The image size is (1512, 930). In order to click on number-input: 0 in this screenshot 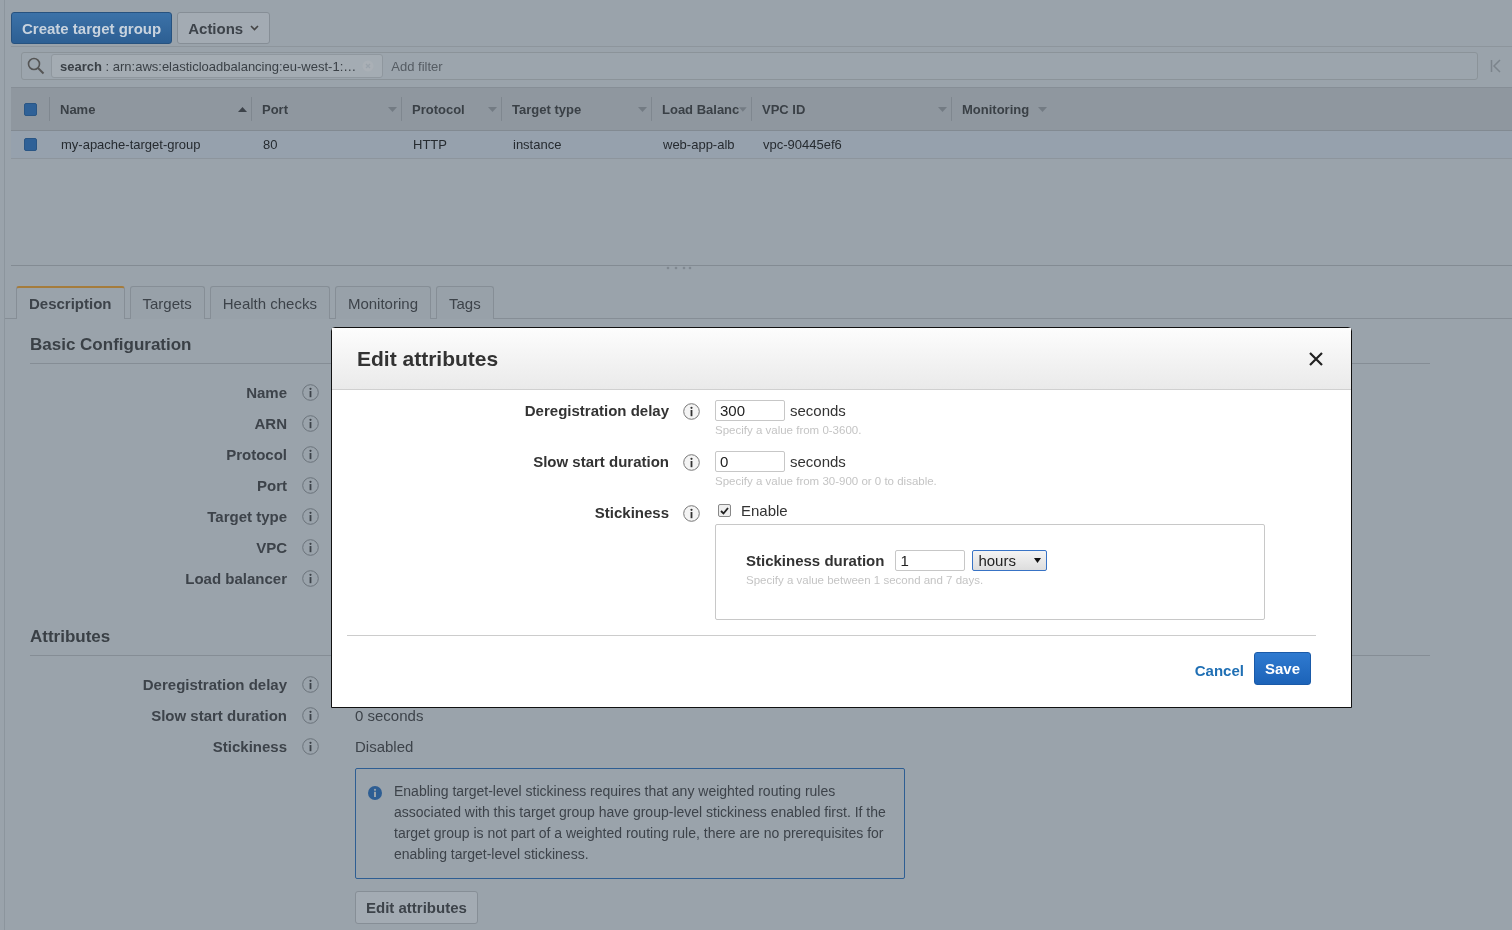, I will do `click(750, 461)`.